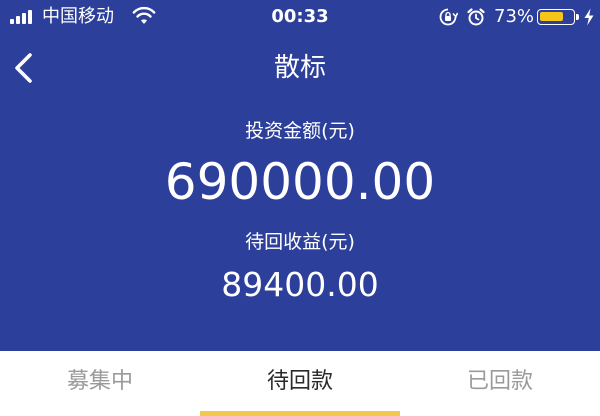  Describe the element at coordinates (551, 16) in the screenshot. I see `battery-level-fill` at that location.